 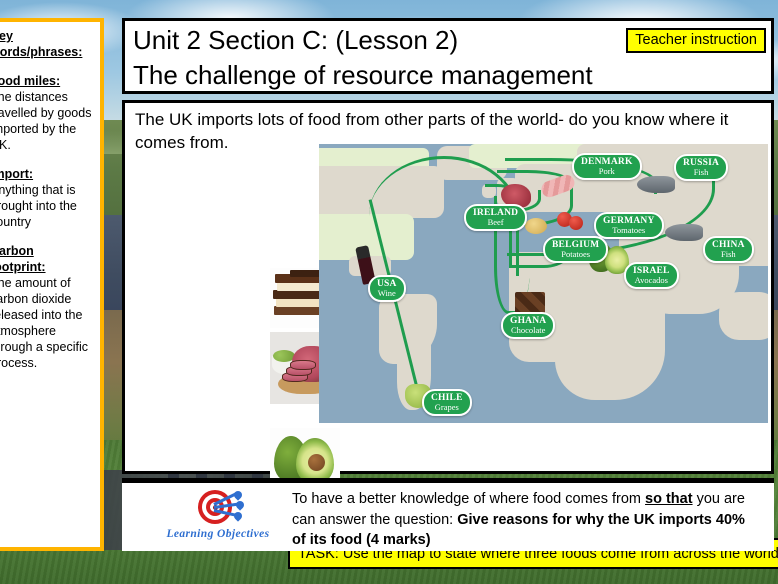 What do you see at coordinates (669, 499) in the screenshot?
I see `lo-text-so-that: so that` at bounding box center [669, 499].